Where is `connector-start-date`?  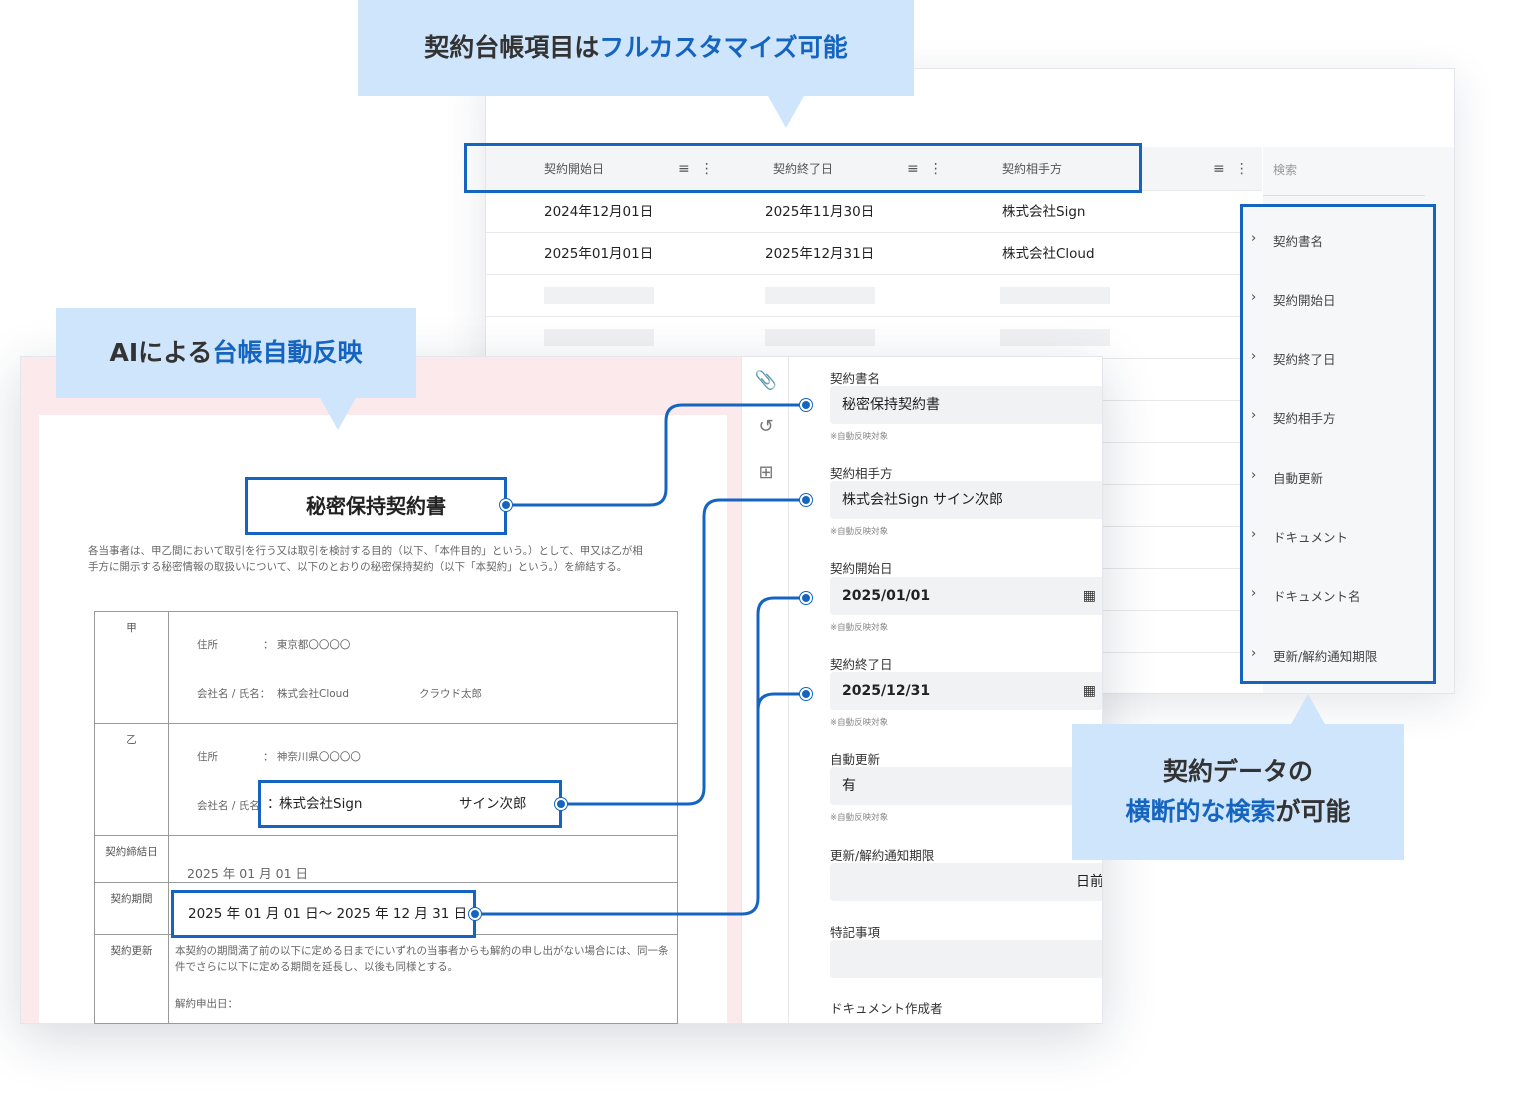
connector-start-date is located at coordinates (640, 756).